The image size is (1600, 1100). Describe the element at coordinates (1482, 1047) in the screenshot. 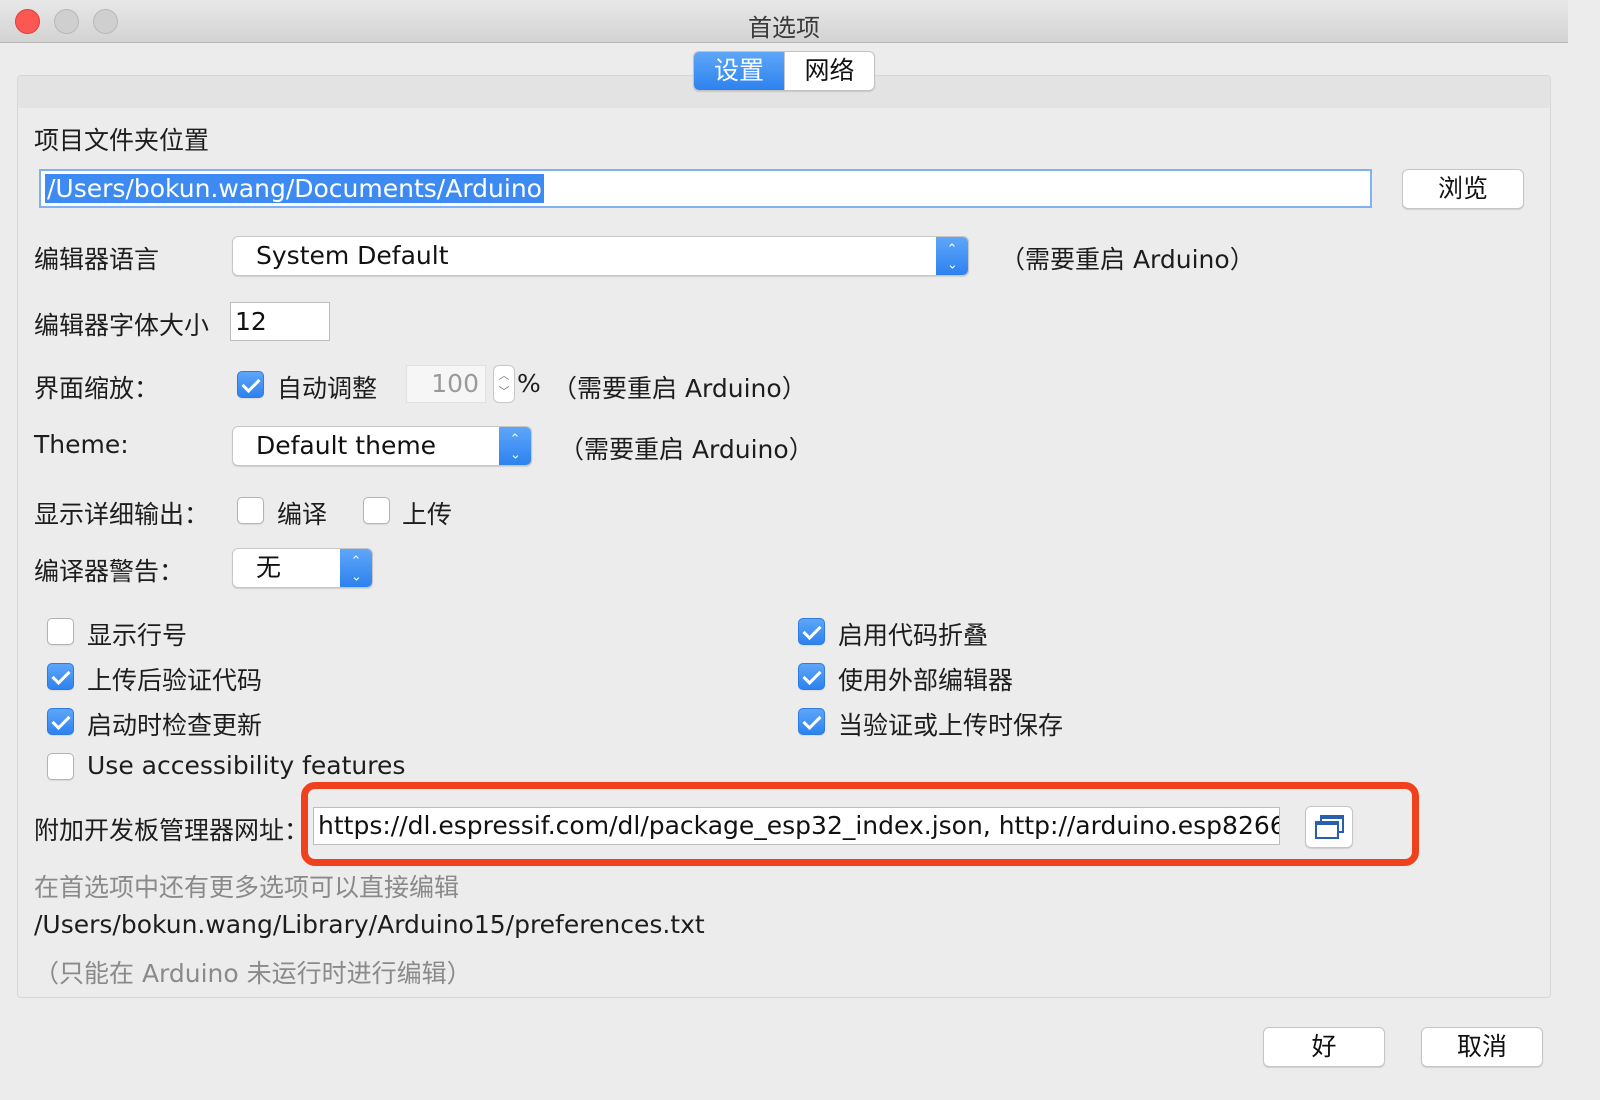

I see `cancel-button: 取消` at that location.